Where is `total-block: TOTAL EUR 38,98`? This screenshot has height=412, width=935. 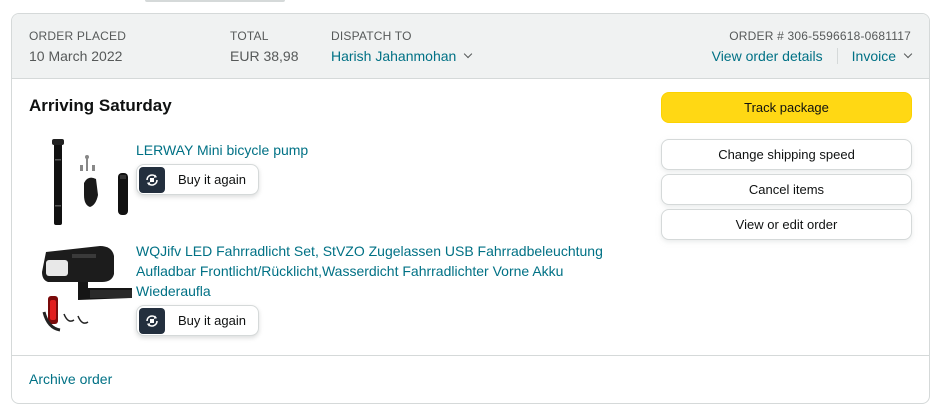
total-block: TOTAL EUR 38,98 is located at coordinates (264, 47).